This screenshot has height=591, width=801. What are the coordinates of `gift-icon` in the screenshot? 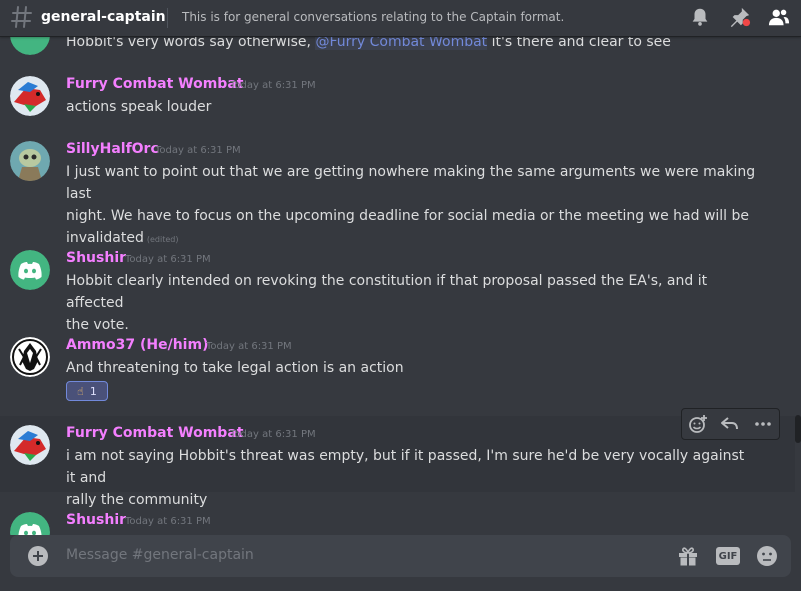 It's located at (688, 556).